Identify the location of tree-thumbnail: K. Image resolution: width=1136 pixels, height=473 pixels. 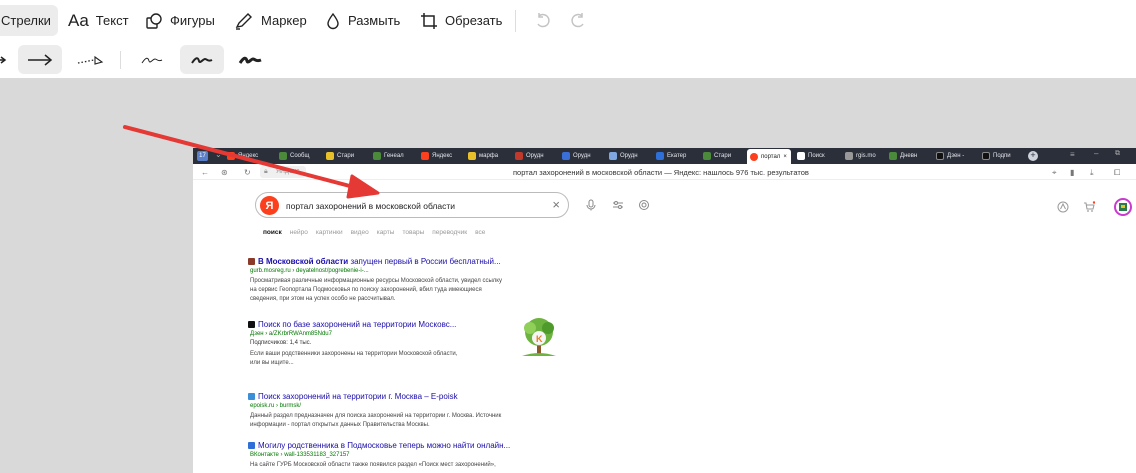
(539, 337).